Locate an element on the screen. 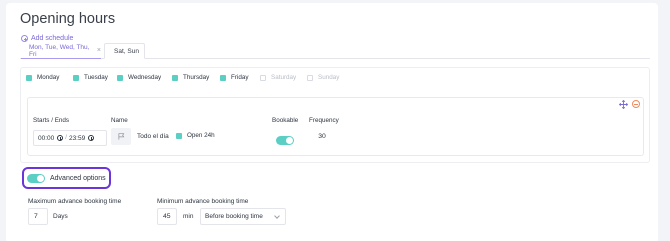 This screenshot has width=670, height=241. max-booking-input: 7 is located at coordinates (38, 216).